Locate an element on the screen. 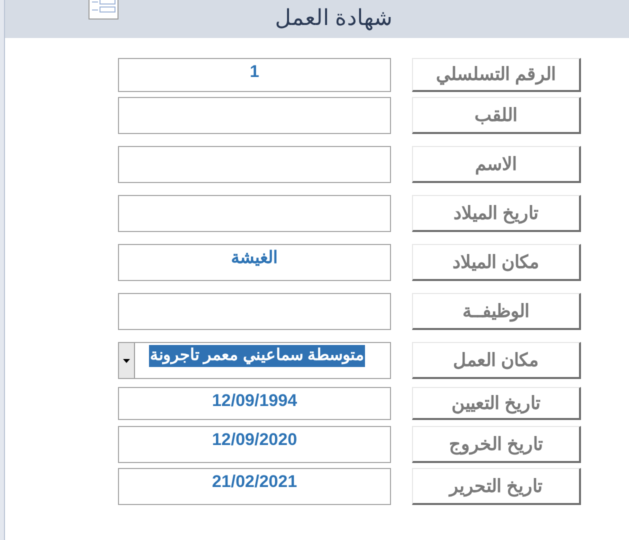  field-label: الاسم is located at coordinates (496, 164).